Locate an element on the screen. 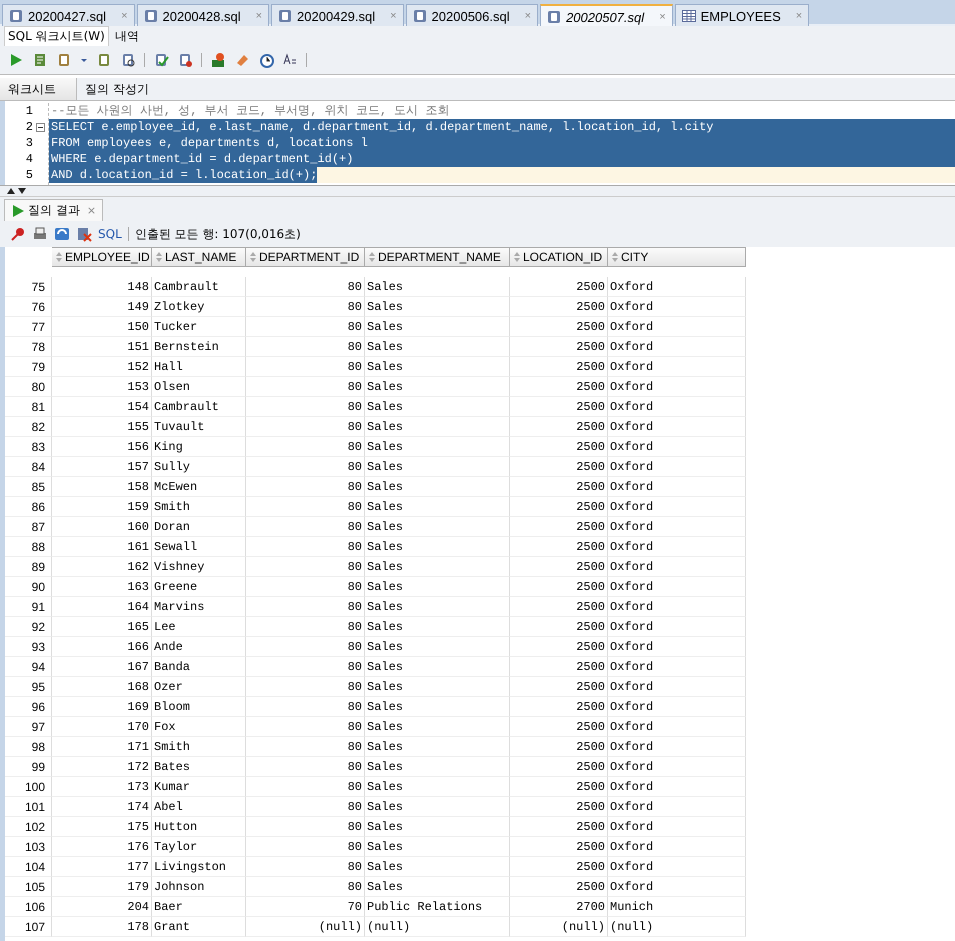  table-cell: 166 is located at coordinates (102, 647).